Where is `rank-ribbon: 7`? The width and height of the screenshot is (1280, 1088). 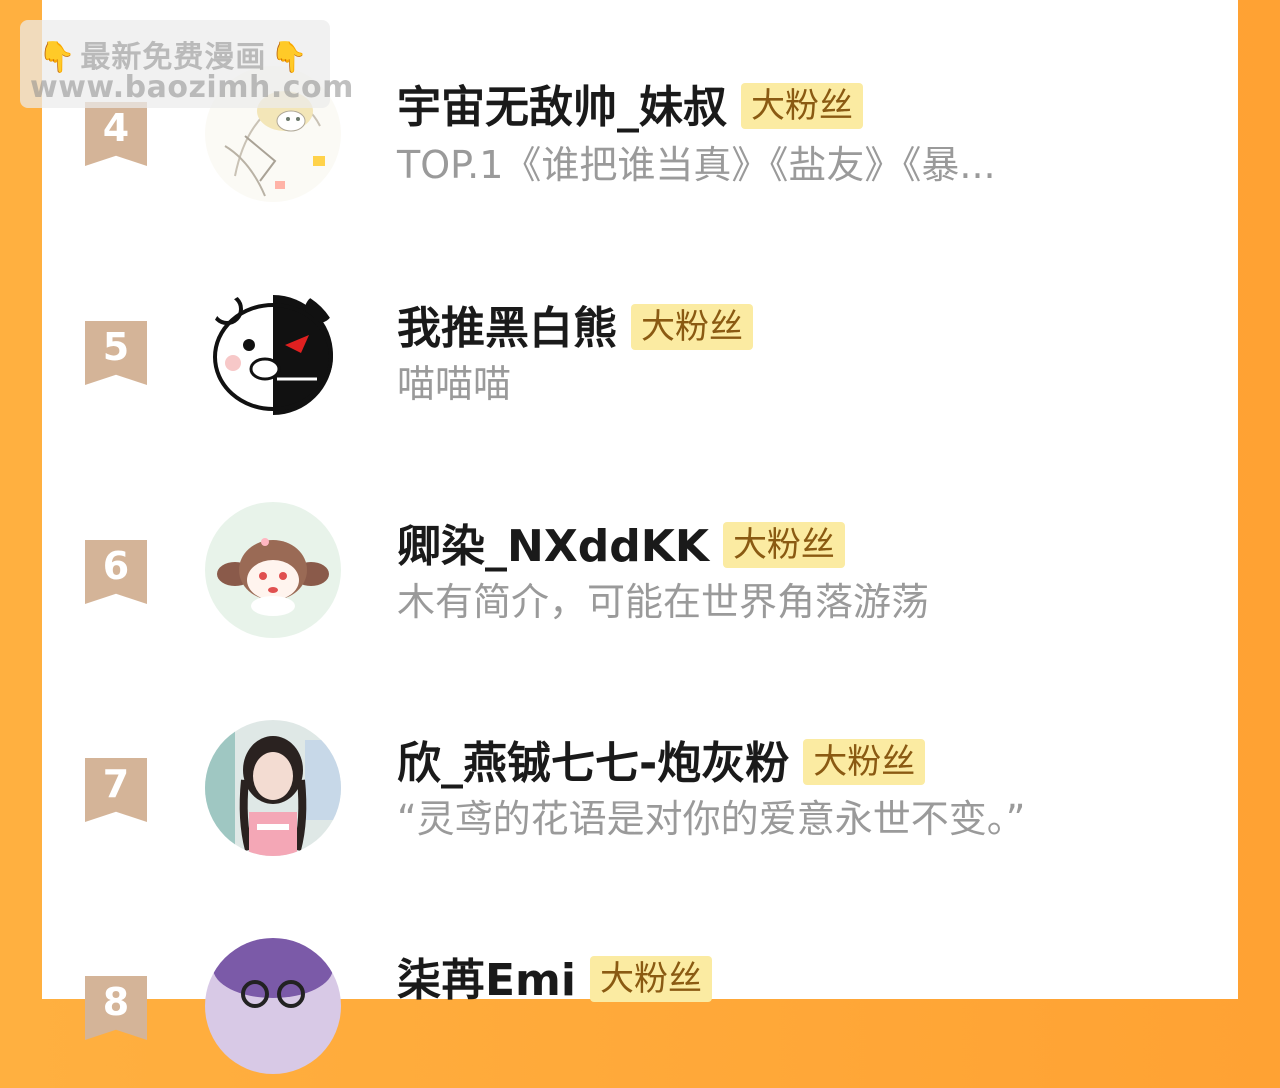 rank-ribbon: 7 is located at coordinates (116, 790).